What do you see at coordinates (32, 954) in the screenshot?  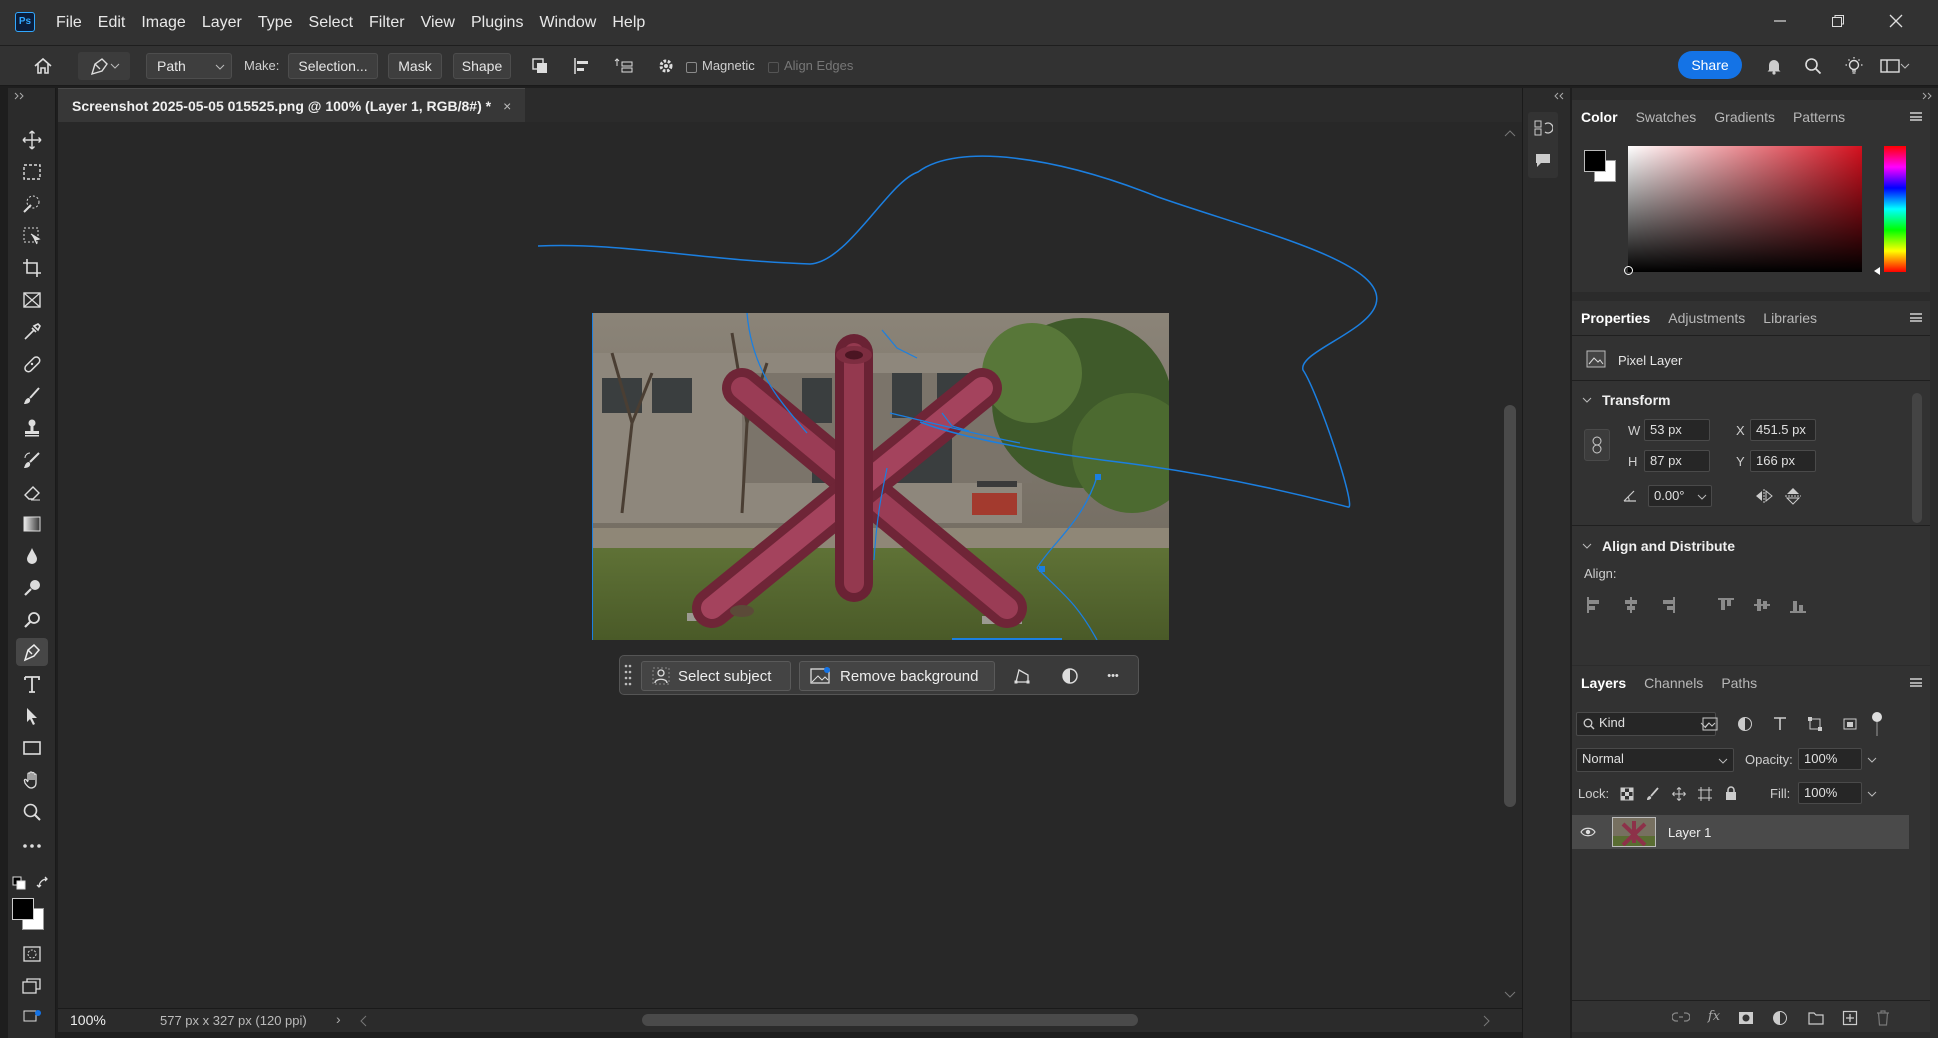 I see `quick-mask-button` at bounding box center [32, 954].